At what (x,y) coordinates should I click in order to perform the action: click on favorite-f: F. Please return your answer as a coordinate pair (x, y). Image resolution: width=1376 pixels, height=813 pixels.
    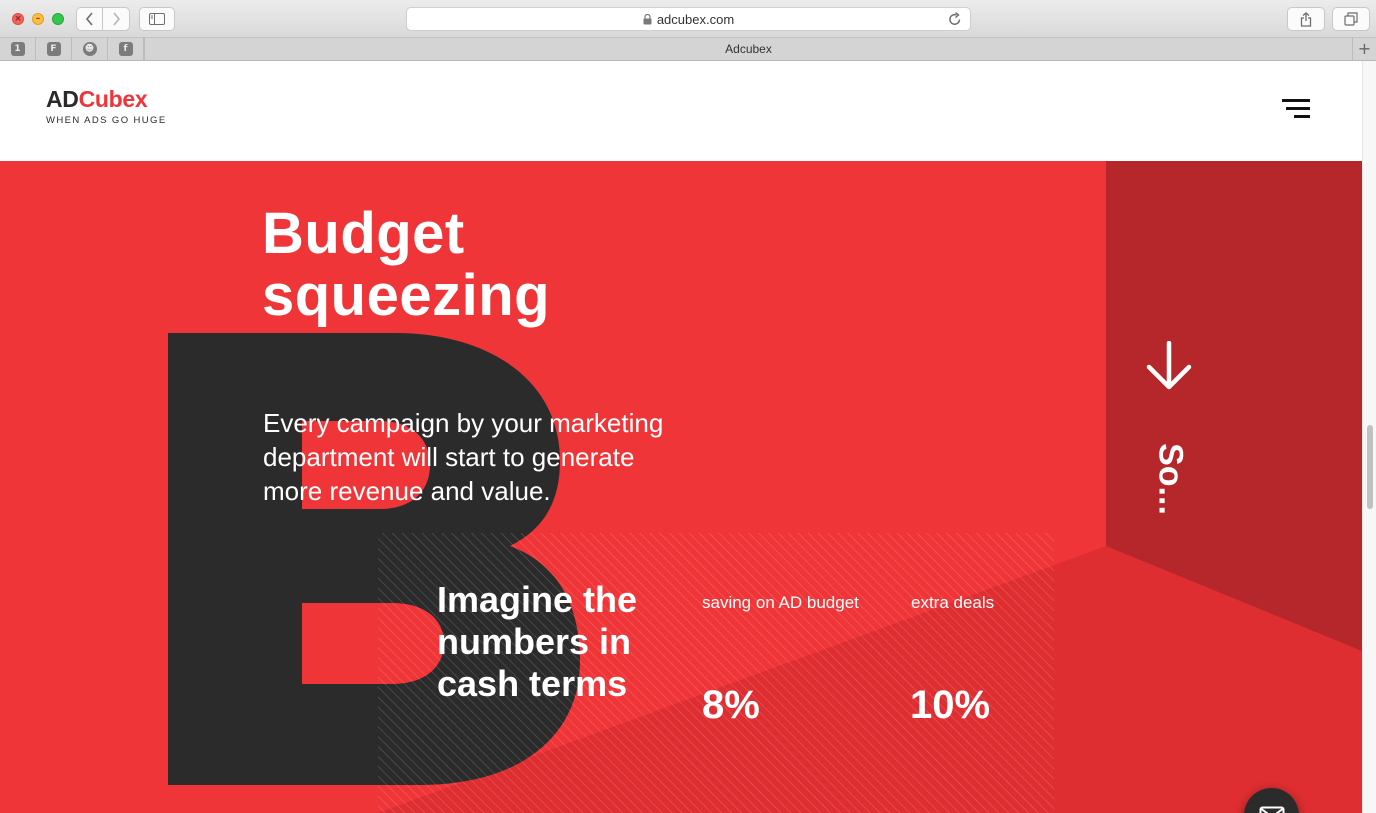
    Looking at the image, I should click on (54, 49).